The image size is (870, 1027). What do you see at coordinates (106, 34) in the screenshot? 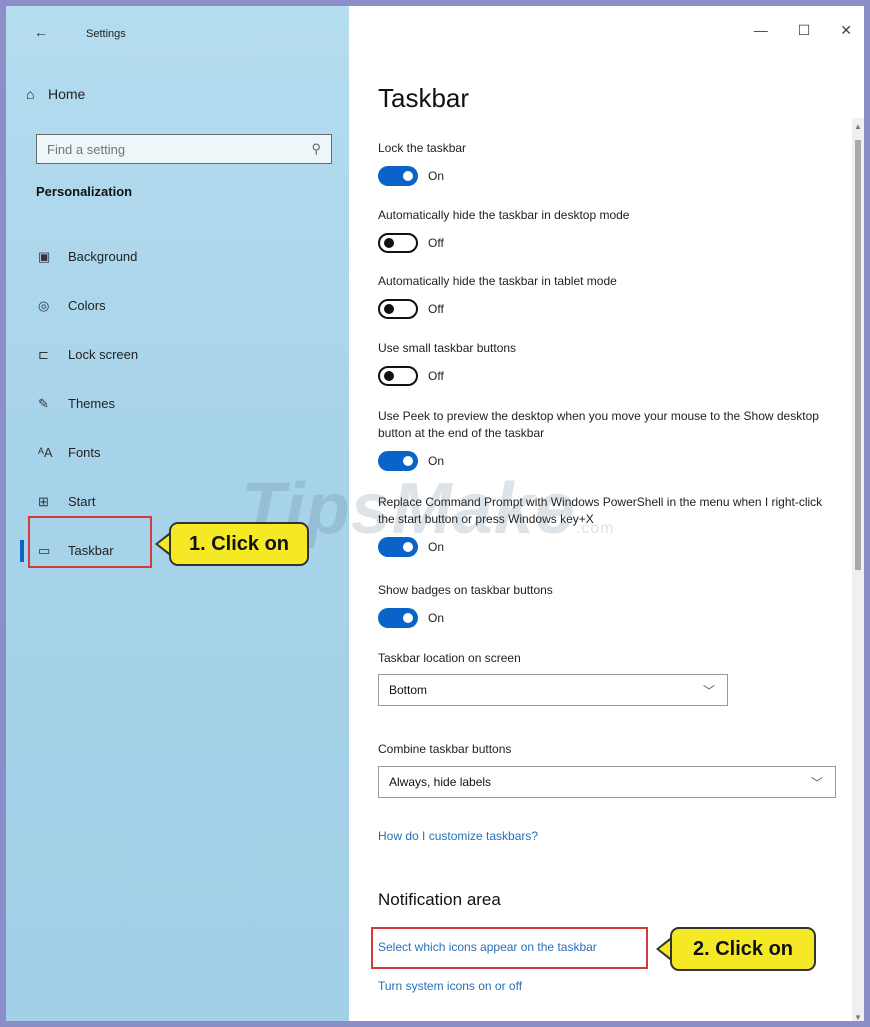
I see `window-title: Settings` at bounding box center [106, 34].